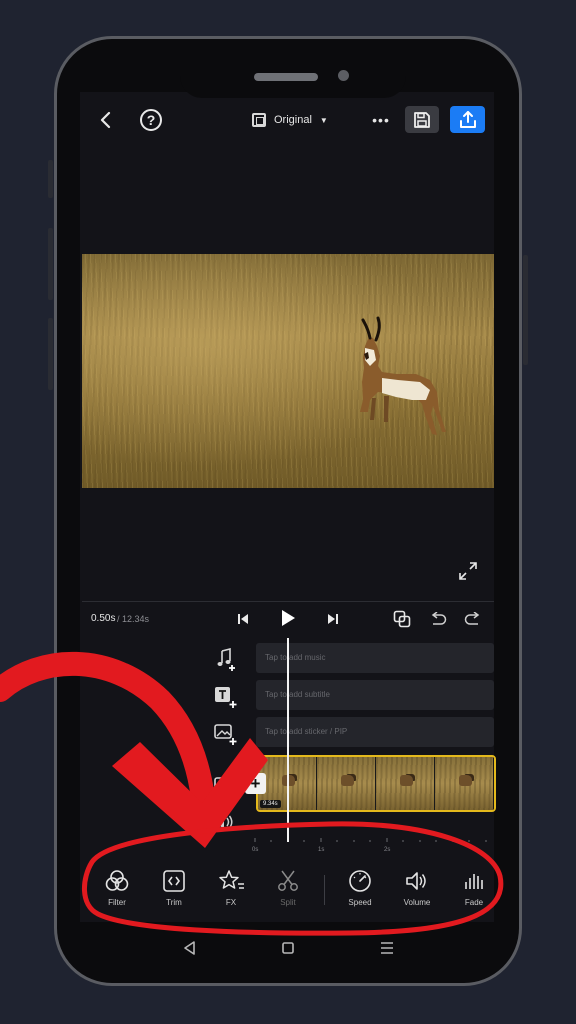 The image size is (576, 1024). I want to click on skip-forward-icon, so click(333, 619).